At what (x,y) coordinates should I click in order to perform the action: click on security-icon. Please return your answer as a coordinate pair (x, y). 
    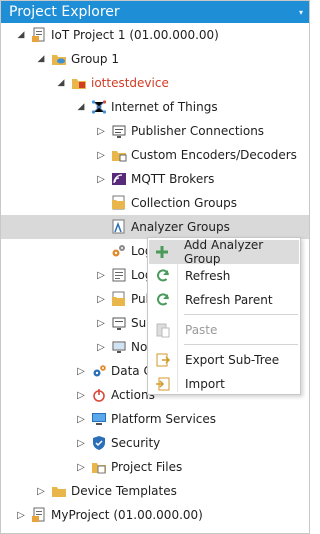
    Looking at the image, I should click on (99, 443).